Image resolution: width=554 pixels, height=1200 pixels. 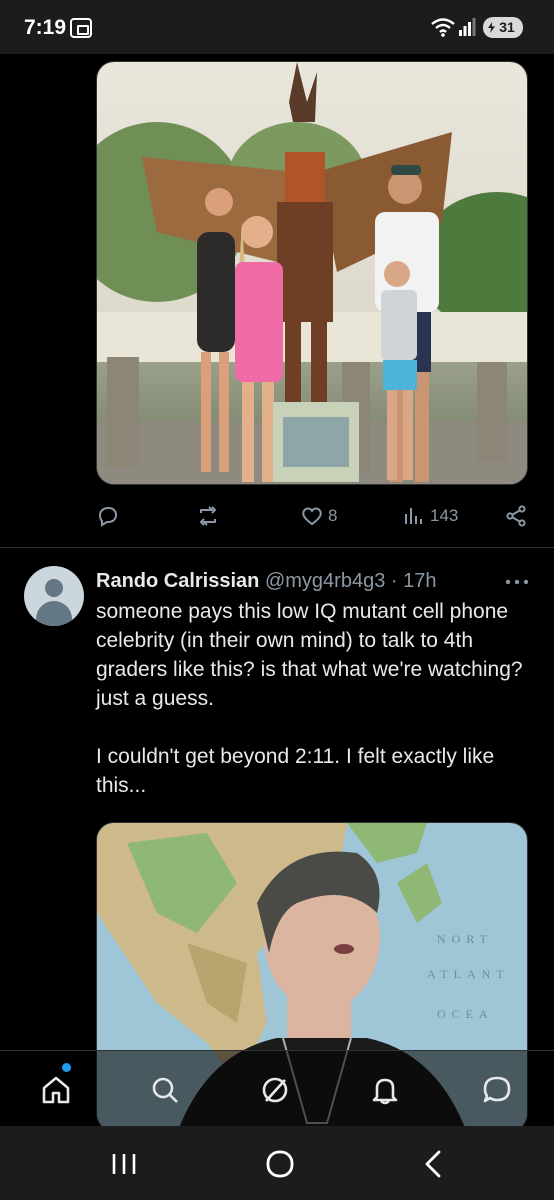 I want to click on system-nav-bar, so click(x=277, y=1163).